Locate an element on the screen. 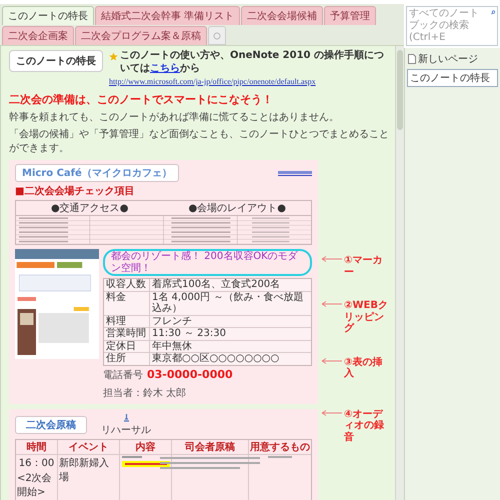 The height and width of the screenshot is (500, 500). column-header: 時間 is located at coordinates (37, 447).